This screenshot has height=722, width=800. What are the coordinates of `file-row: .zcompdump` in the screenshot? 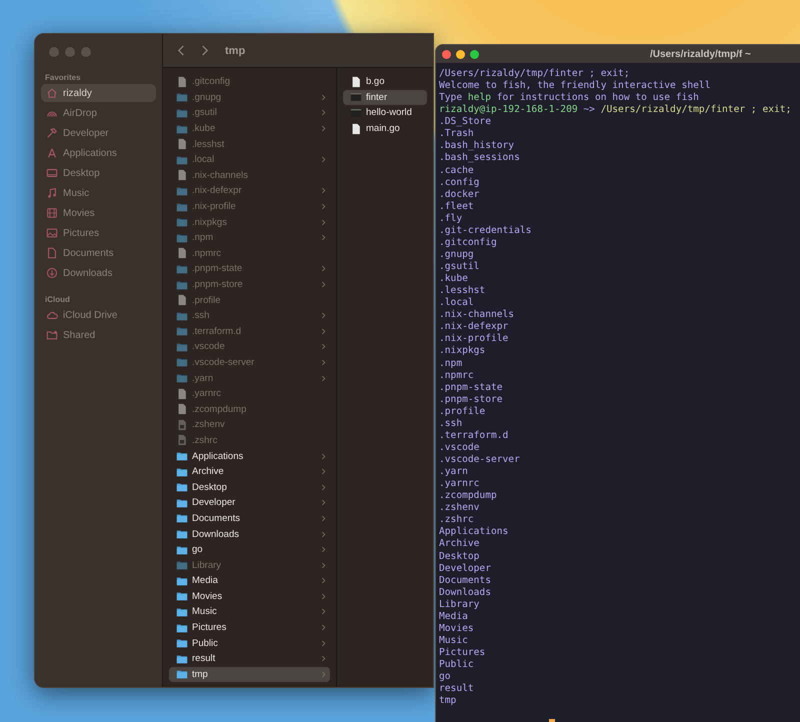 It's located at (249, 409).